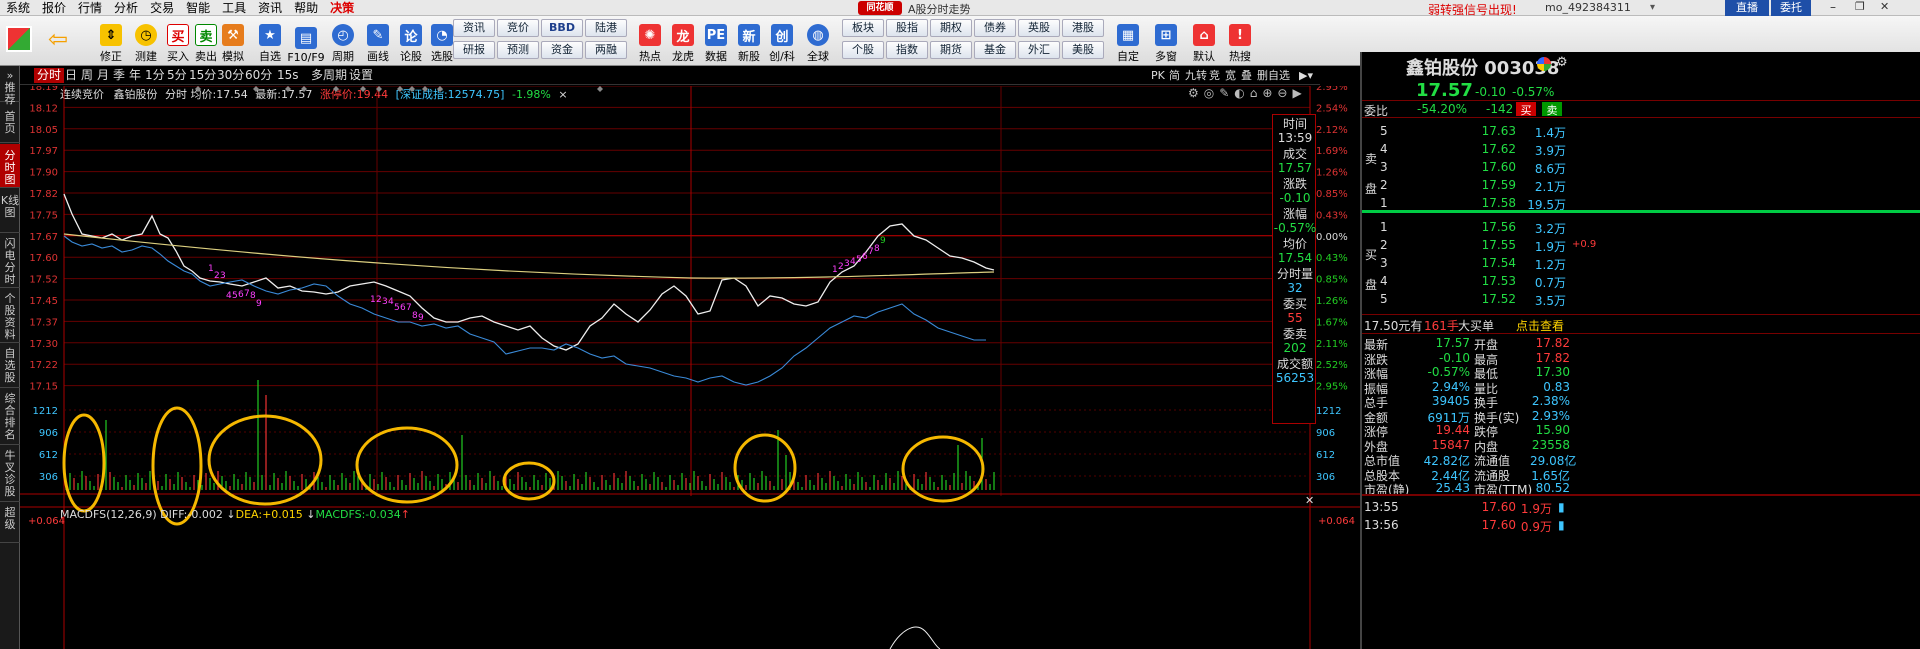 The height and width of the screenshot is (649, 1920). I want to click on pill-research: 研报, so click(474, 50).